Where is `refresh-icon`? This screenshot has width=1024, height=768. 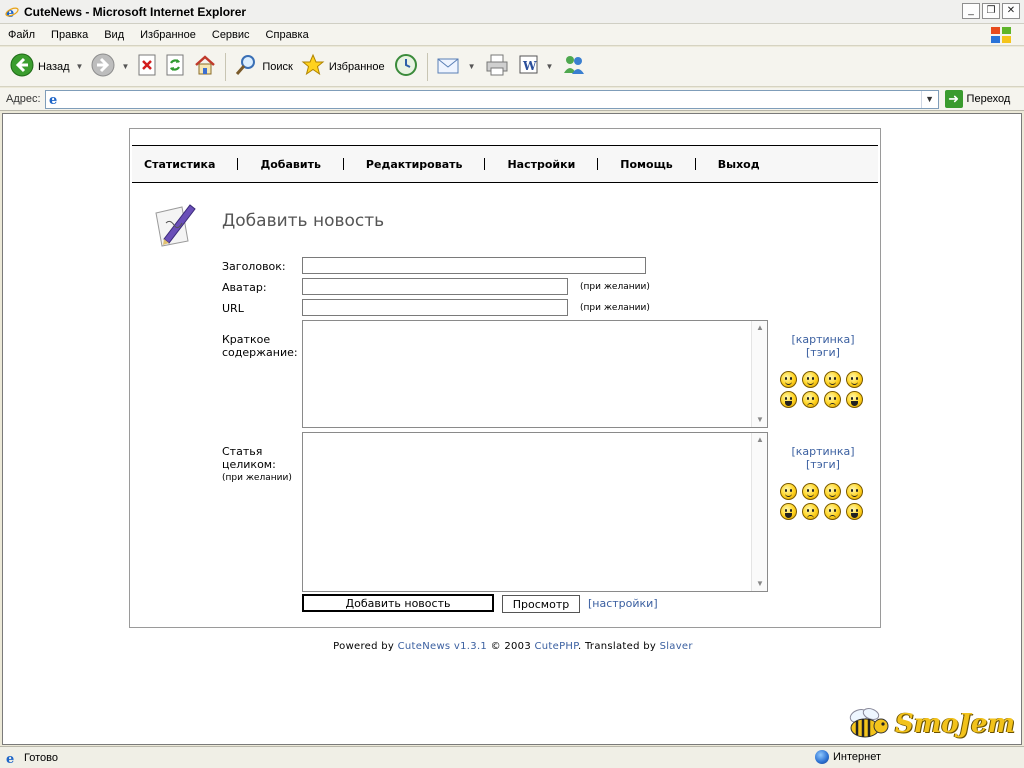 refresh-icon is located at coordinates (175, 66).